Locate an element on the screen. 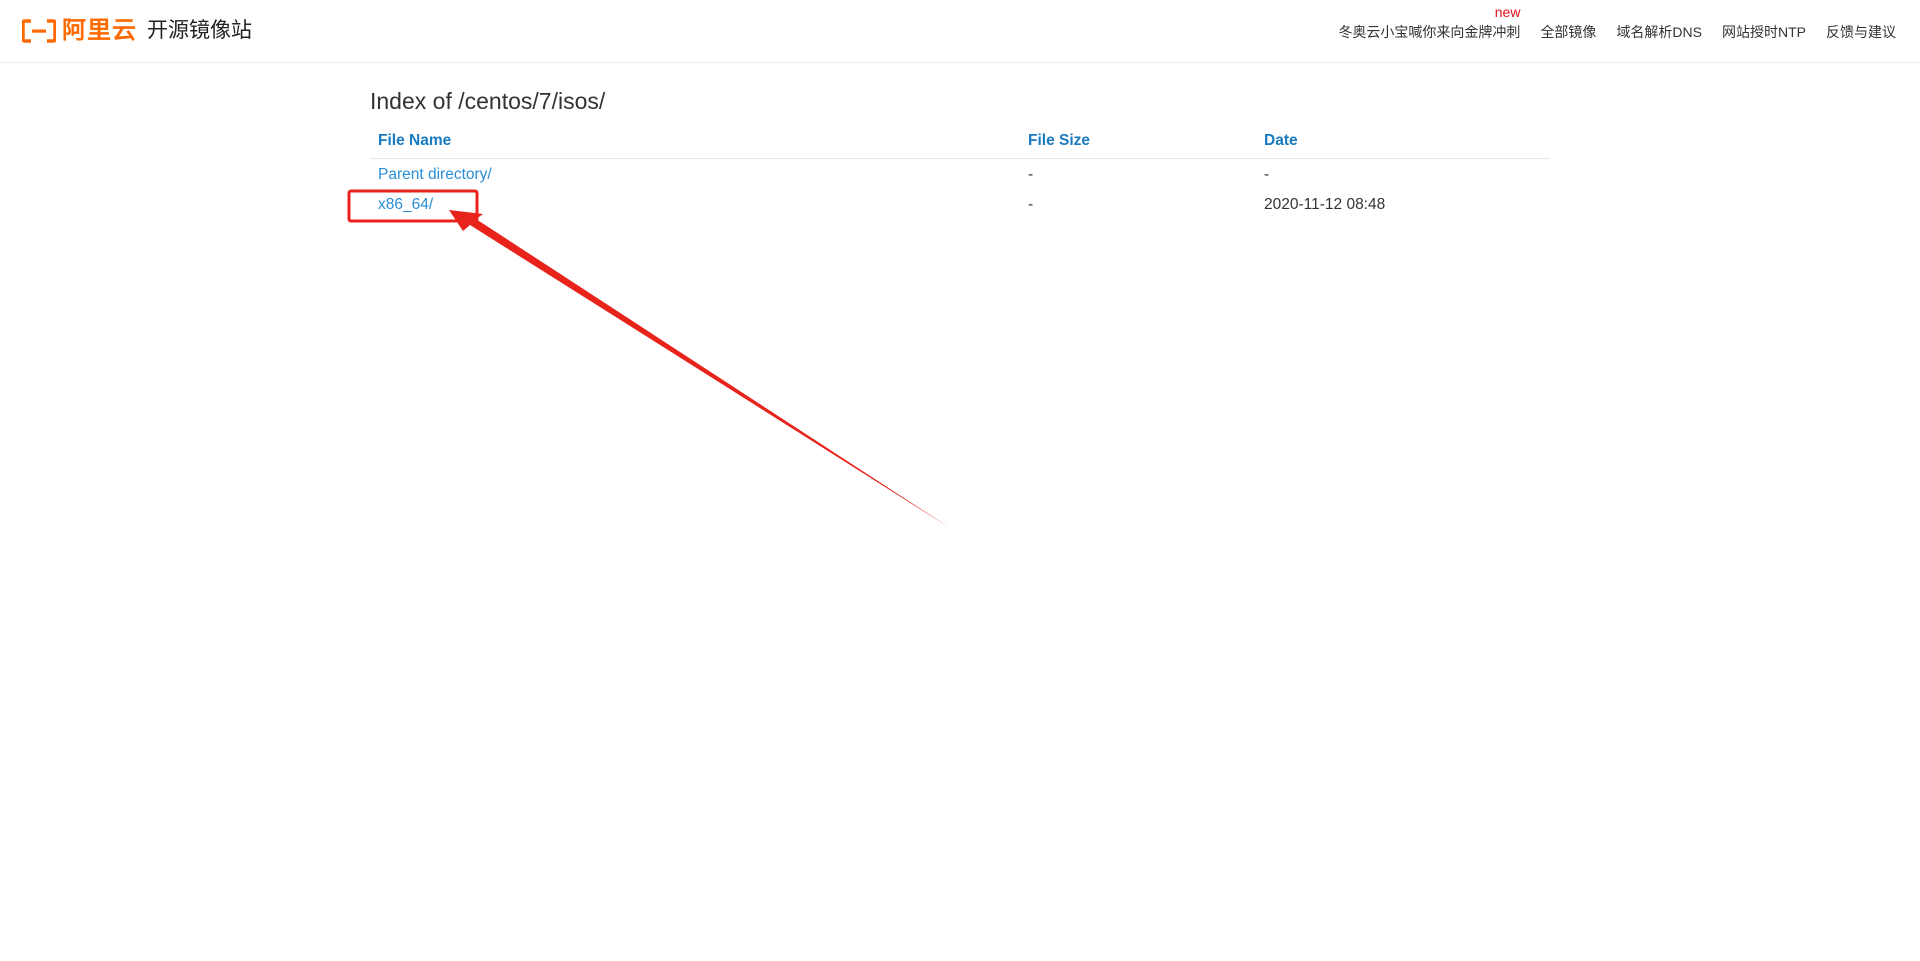  aliyun-logo-icon is located at coordinates (39, 31).